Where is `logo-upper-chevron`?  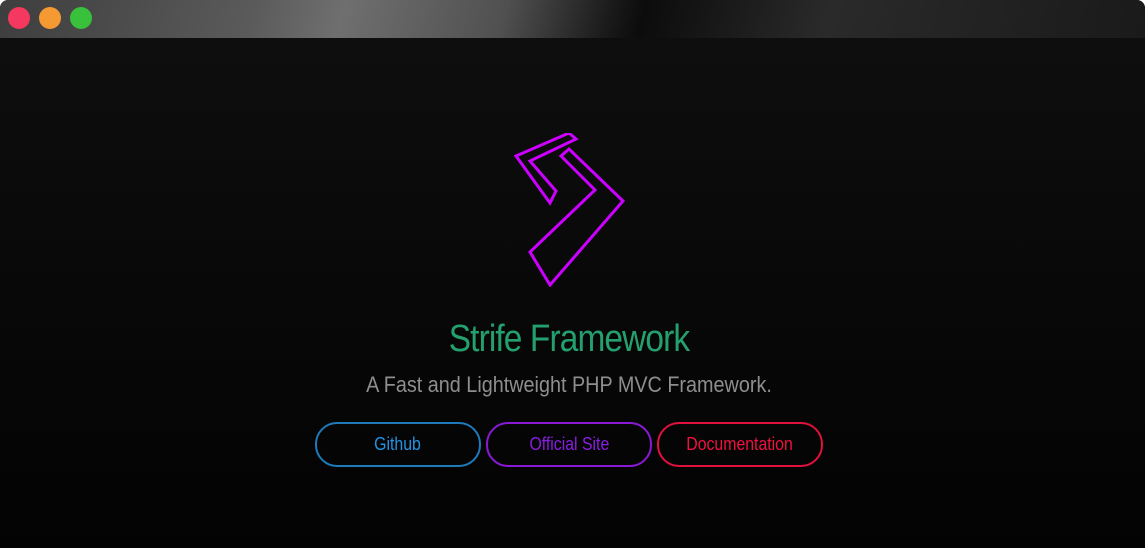
logo-upper-chevron is located at coordinates (546, 169).